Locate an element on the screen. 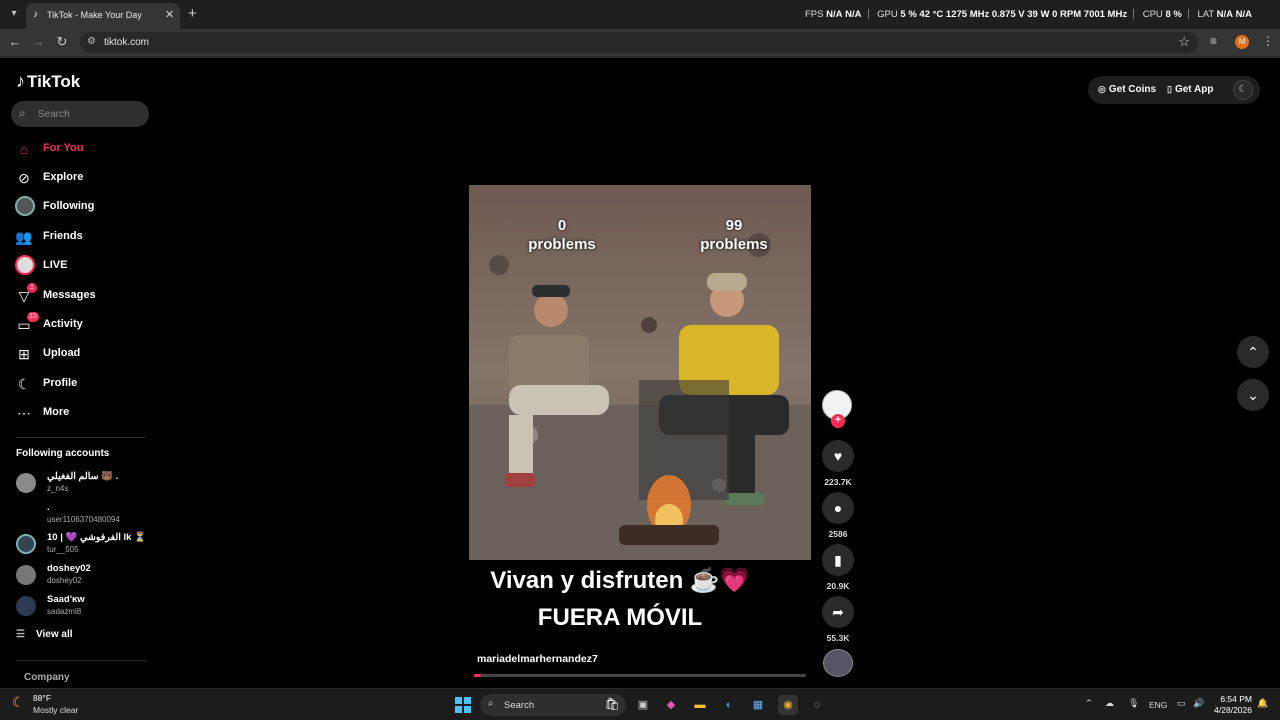  site-info-icon: ⚙ is located at coordinates (91, 41).